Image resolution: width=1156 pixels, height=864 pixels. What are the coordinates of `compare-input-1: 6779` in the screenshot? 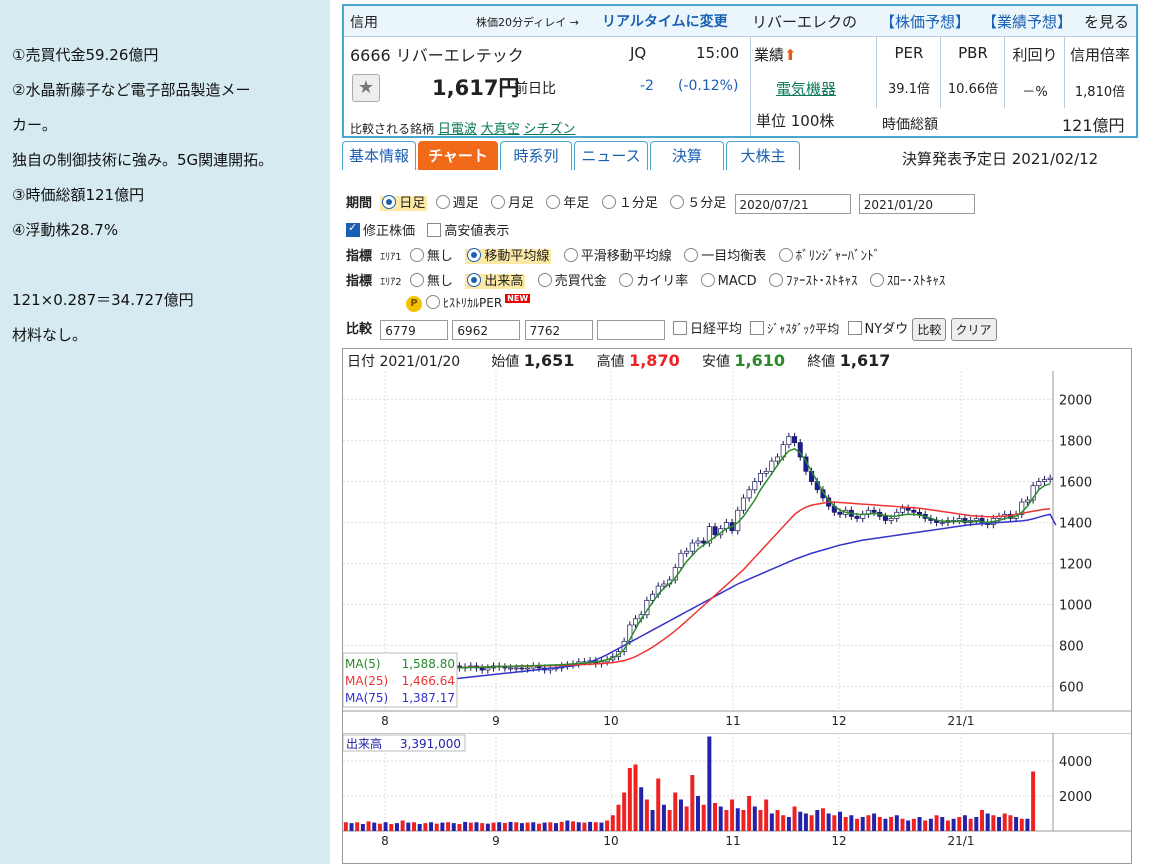 It's located at (414, 329).